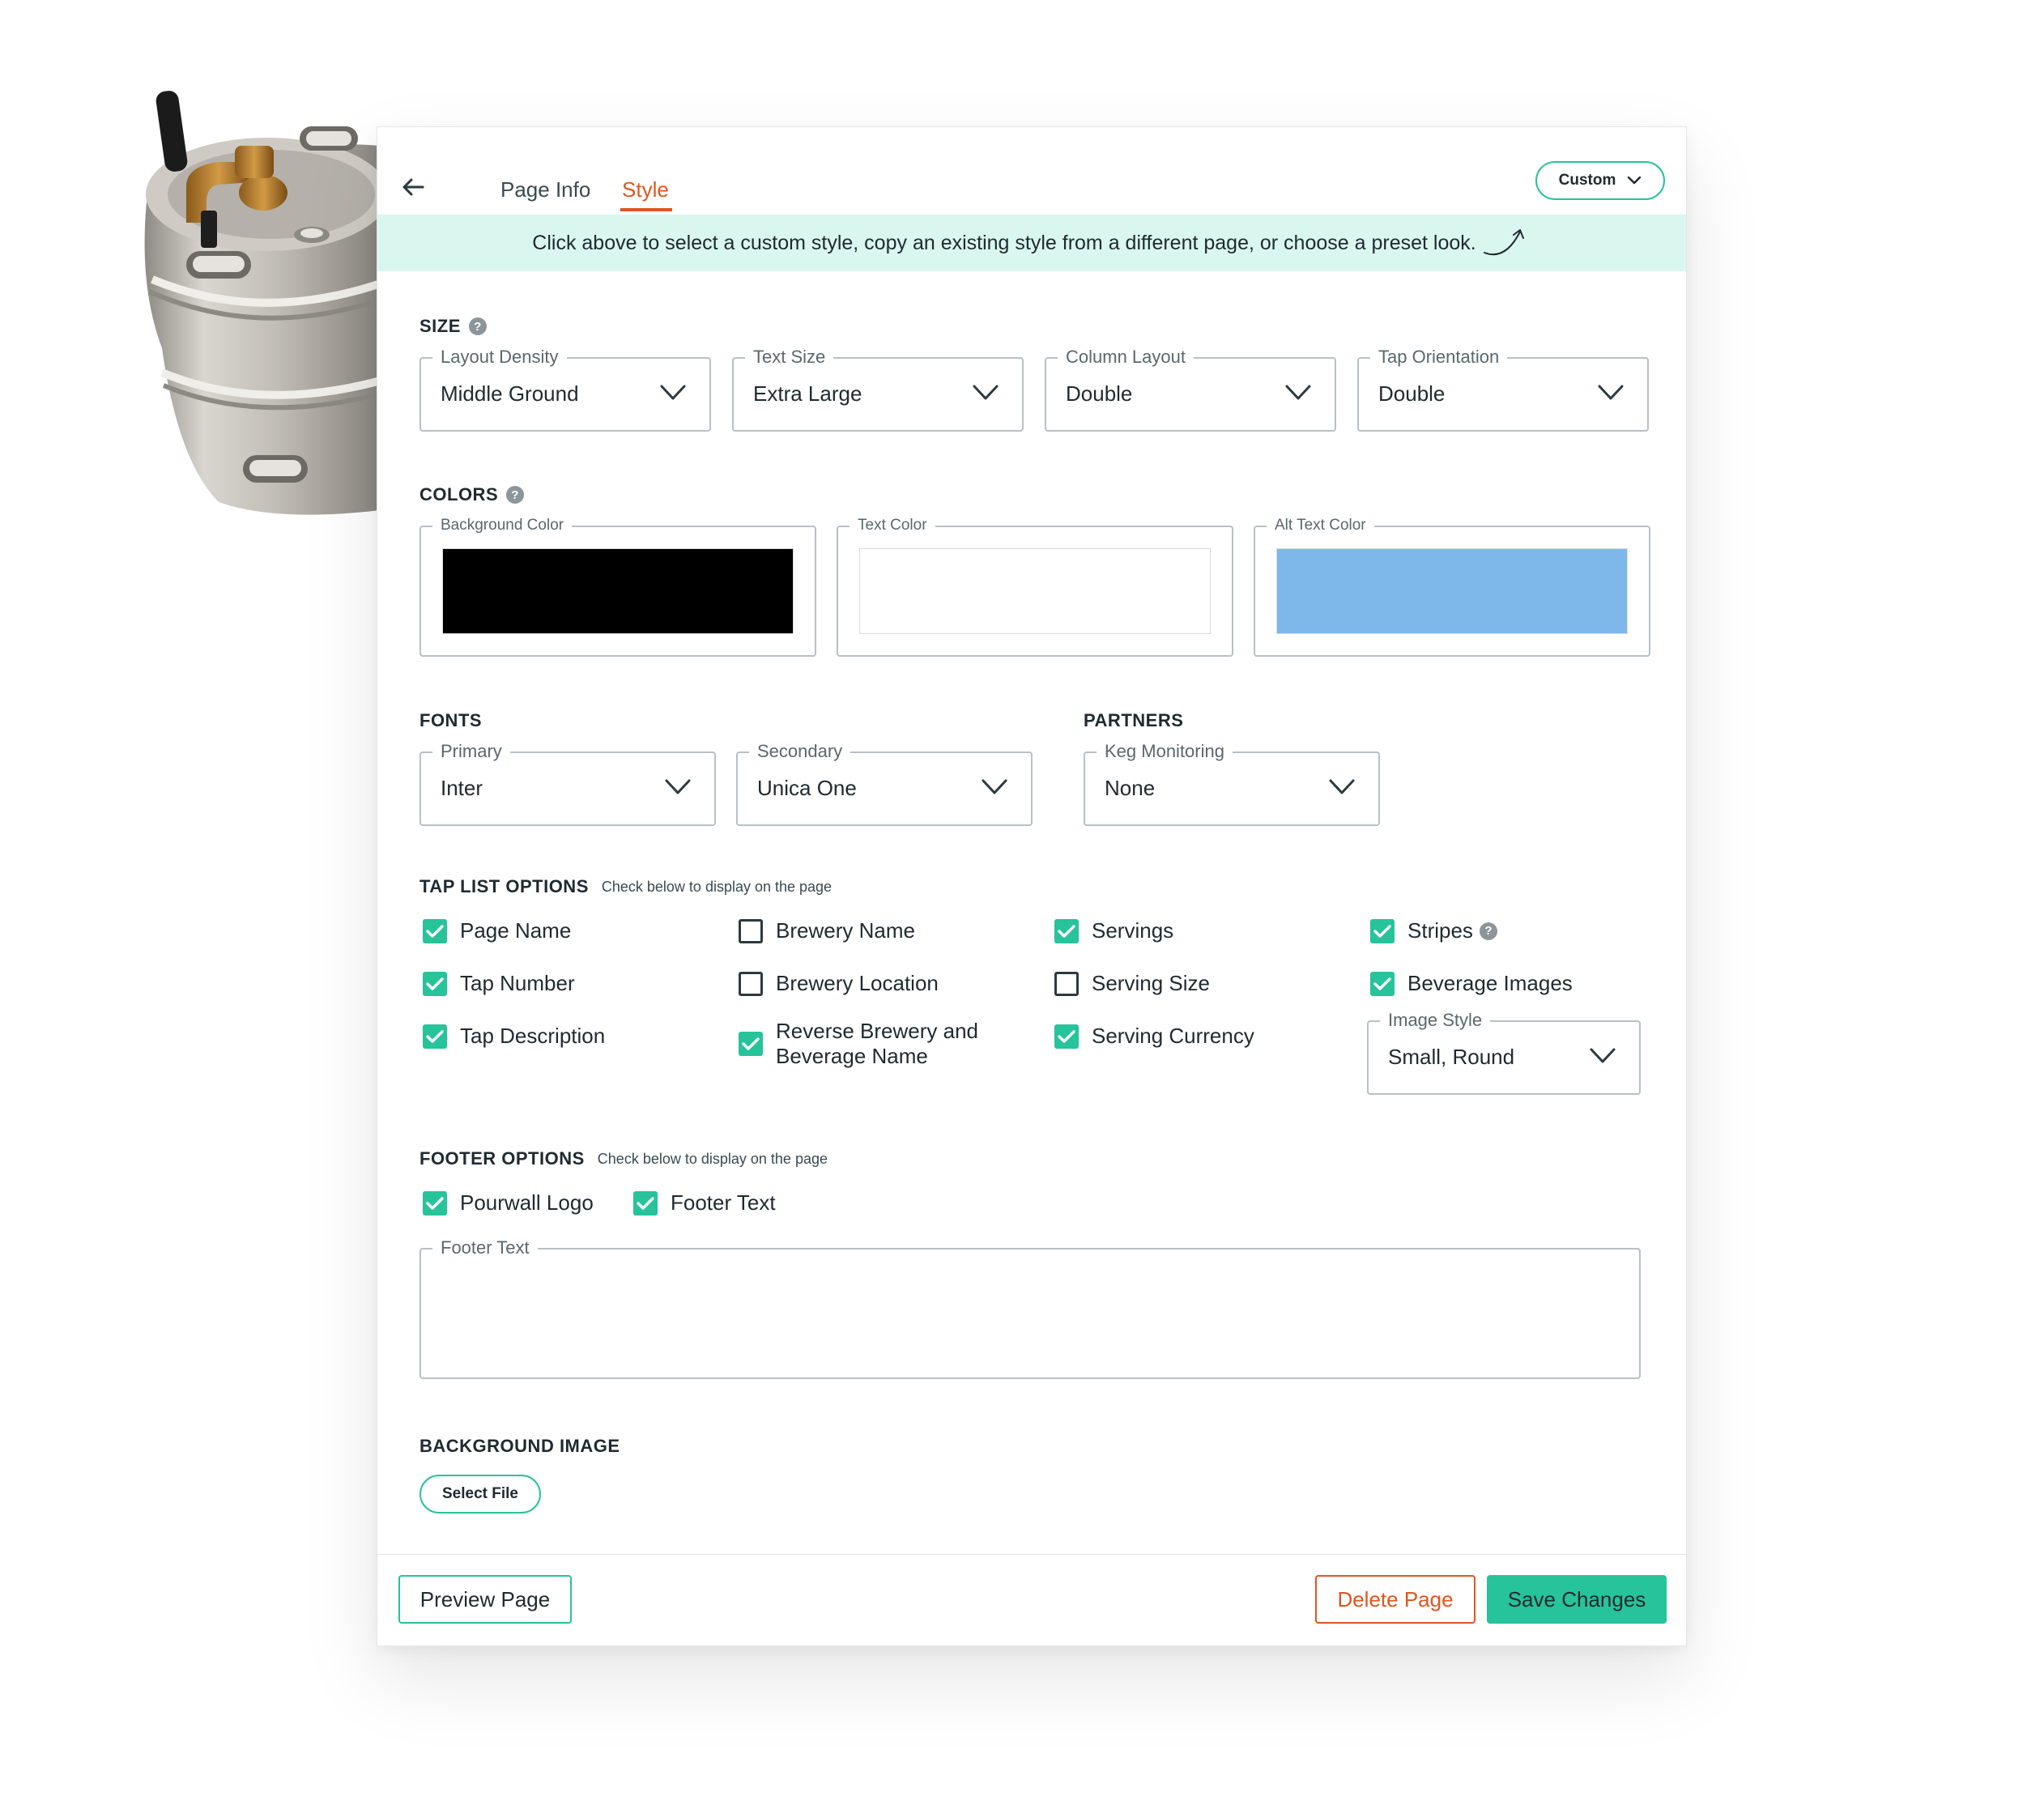  I want to click on checkbox-stripes: Stripes ?, so click(1433, 930).